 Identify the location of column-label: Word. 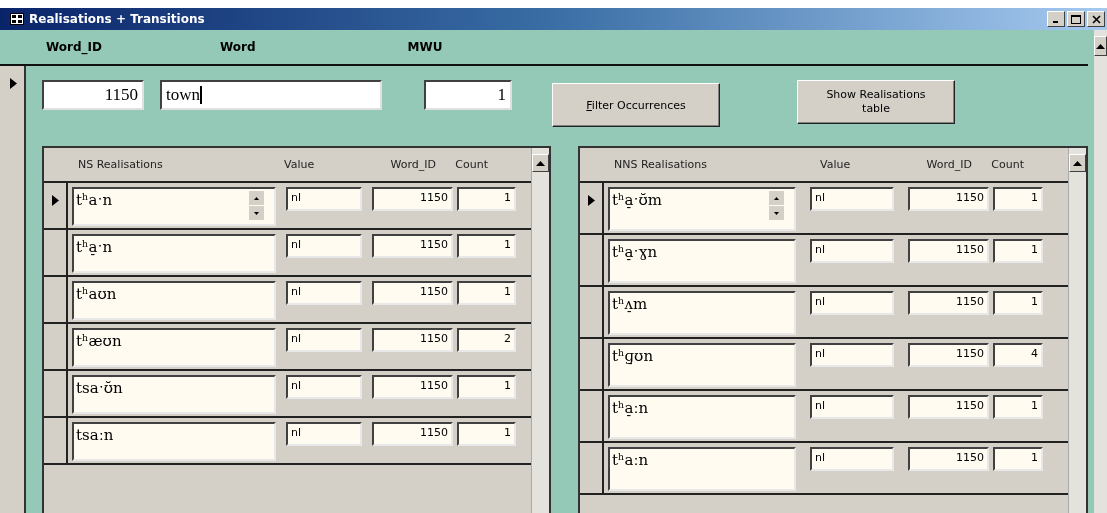
(238, 47).